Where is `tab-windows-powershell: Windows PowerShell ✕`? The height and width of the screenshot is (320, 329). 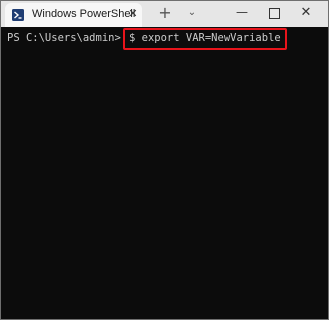
tab-windows-powershell: Windows PowerShell ✕ is located at coordinates (73, 15).